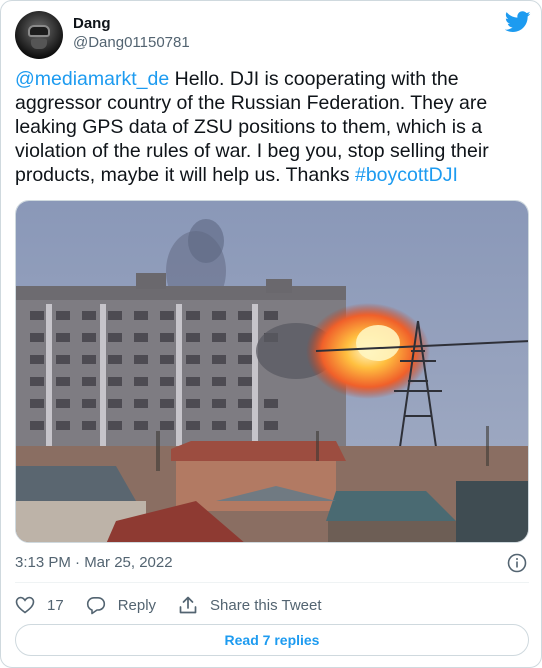 Image resolution: width=542 pixels, height=668 pixels. I want to click on author-handle: @Dang01150781, so click(131, 43).